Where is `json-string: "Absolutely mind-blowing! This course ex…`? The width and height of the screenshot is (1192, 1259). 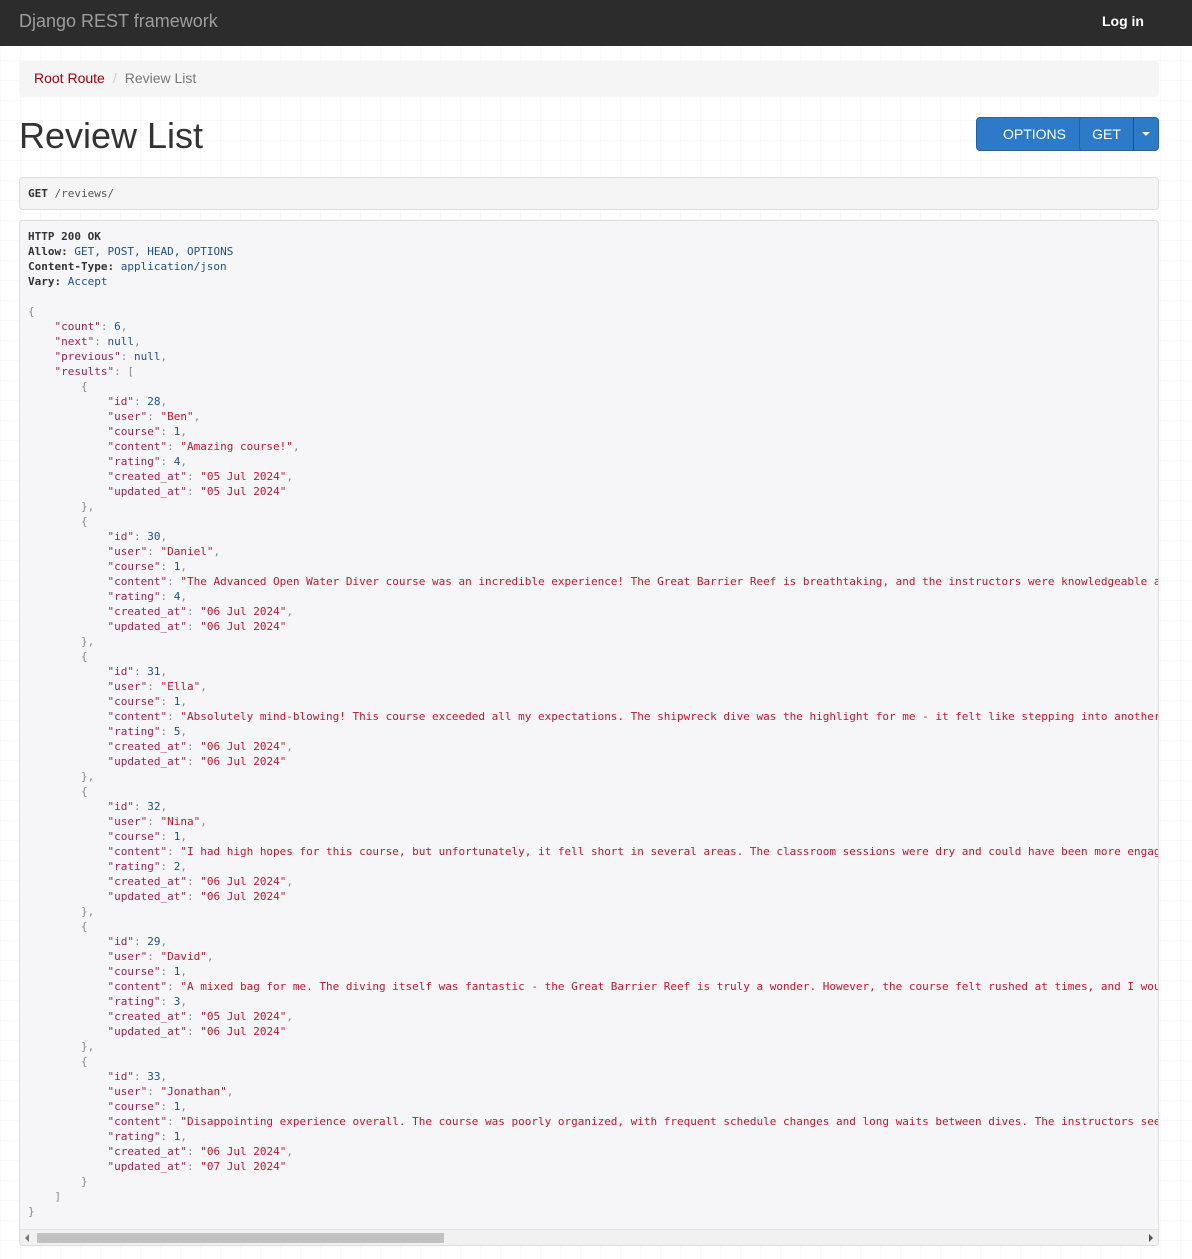
json-string: "Absolutely mind-blowing! This course ex… is located at coordinates (669, 716).